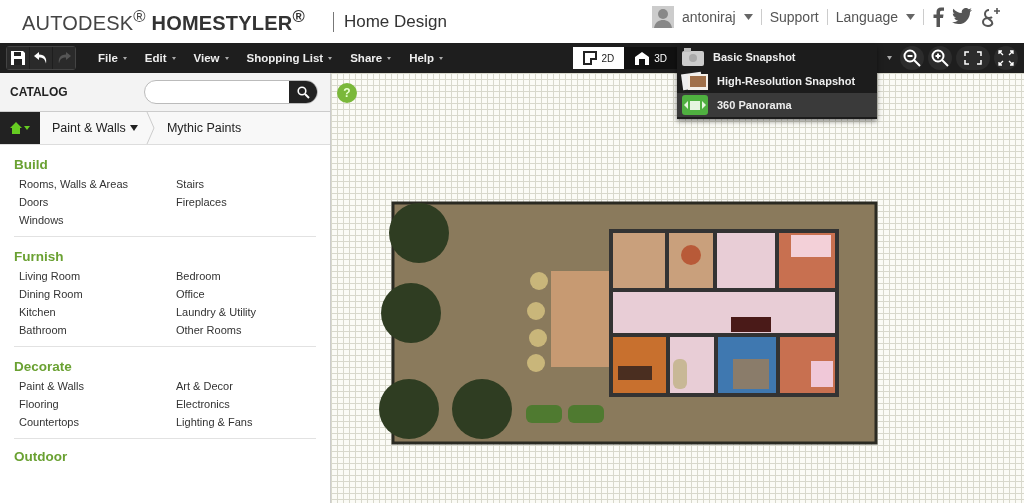 The height and width of the screenshot is (503, 1024). Describe the element at coordinates (20, 128) in the screenshot. I see `home-menu-icon` at that location.